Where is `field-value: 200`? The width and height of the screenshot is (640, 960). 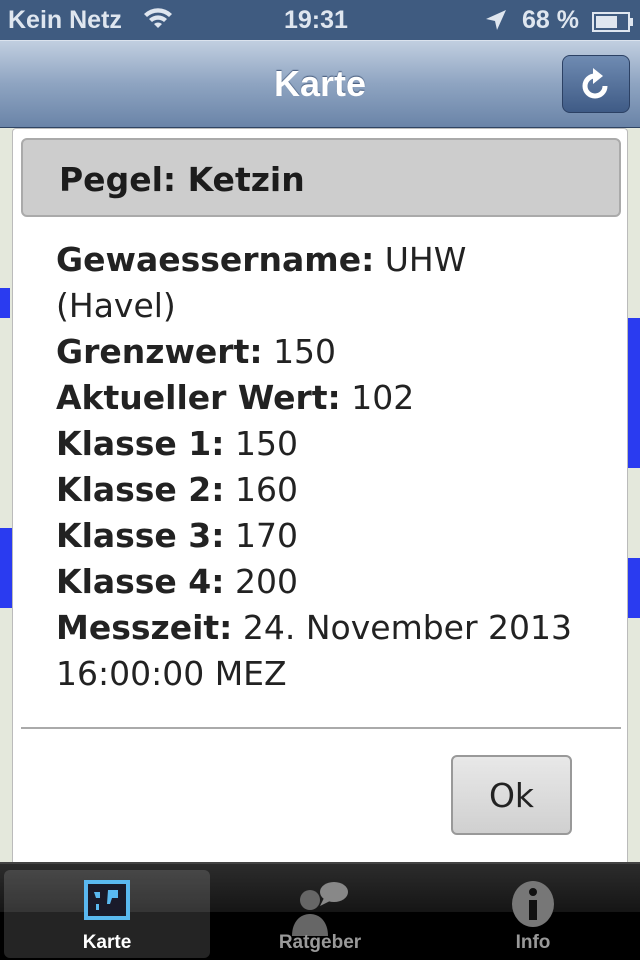
field-value: 200 is located at coordinates (266, 581).